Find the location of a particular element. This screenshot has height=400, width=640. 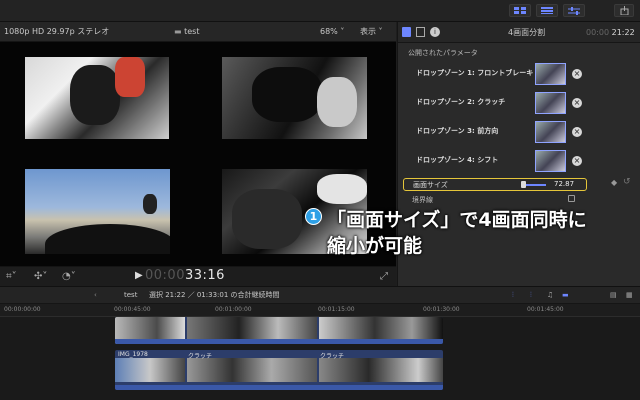

split-screen-bottom-left is located at coordinates (97, 211).